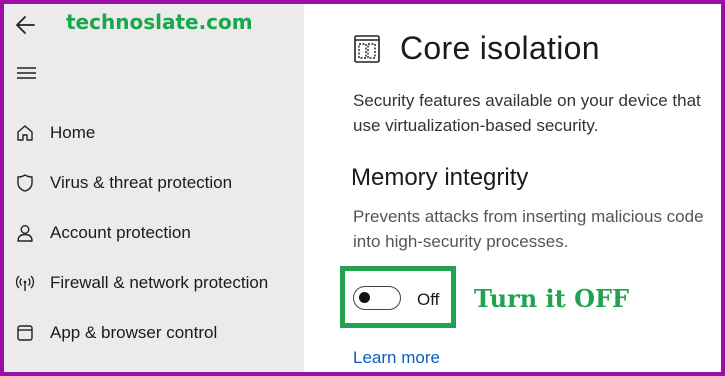  I want to click on page-header: Core isolation, so click(476, 48).